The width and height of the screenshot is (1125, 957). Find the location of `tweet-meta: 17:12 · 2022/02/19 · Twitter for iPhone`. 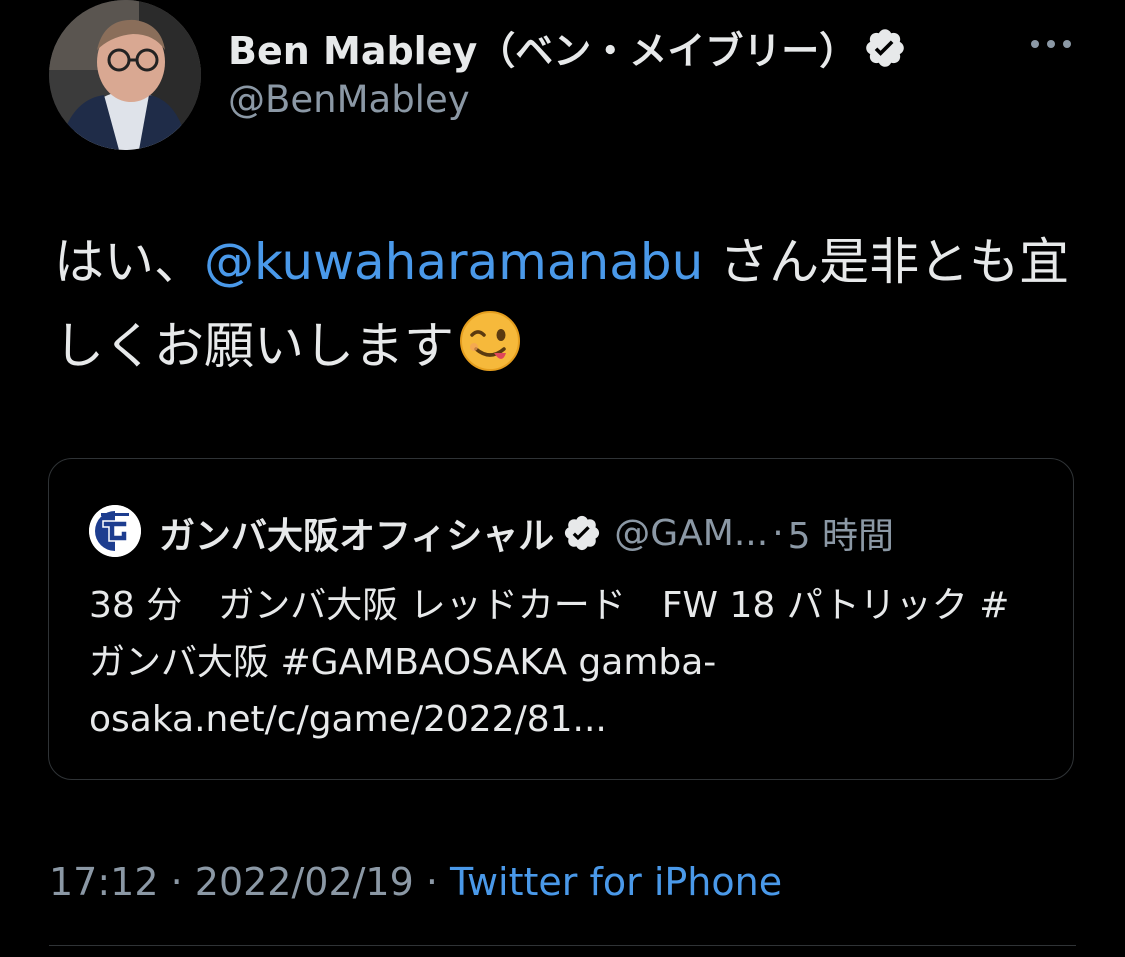

tweet-meta: 17:12 · 2022/02/19 · Twitter for iPhone is located at coordinates (415, 882).